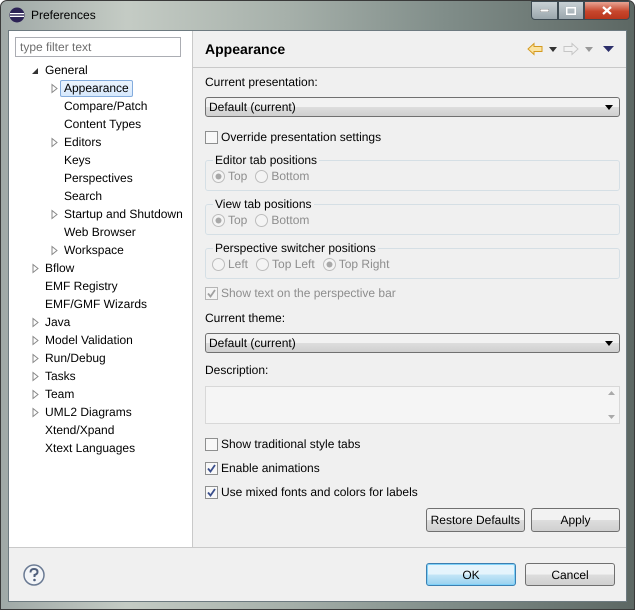  I want to click on apply-button: Apply, so click(575, 520).